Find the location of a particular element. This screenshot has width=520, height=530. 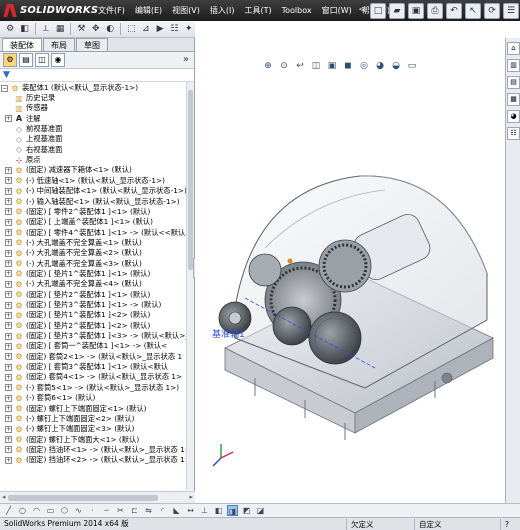

insert-component-icon: ⚙ is located at coordinates (10, 29).